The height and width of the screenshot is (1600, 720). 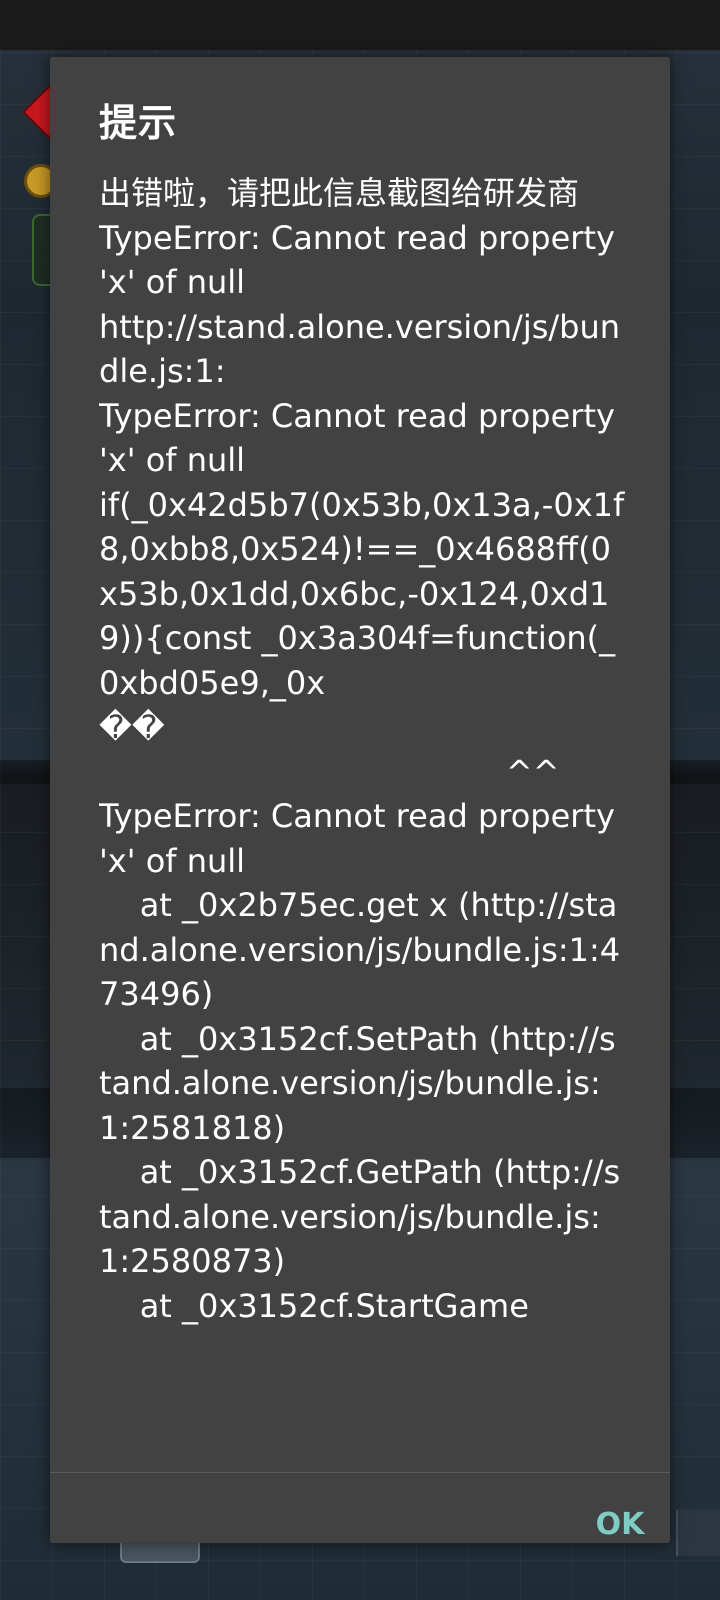 I want to click on game-object, so click(x=698, y=1533).